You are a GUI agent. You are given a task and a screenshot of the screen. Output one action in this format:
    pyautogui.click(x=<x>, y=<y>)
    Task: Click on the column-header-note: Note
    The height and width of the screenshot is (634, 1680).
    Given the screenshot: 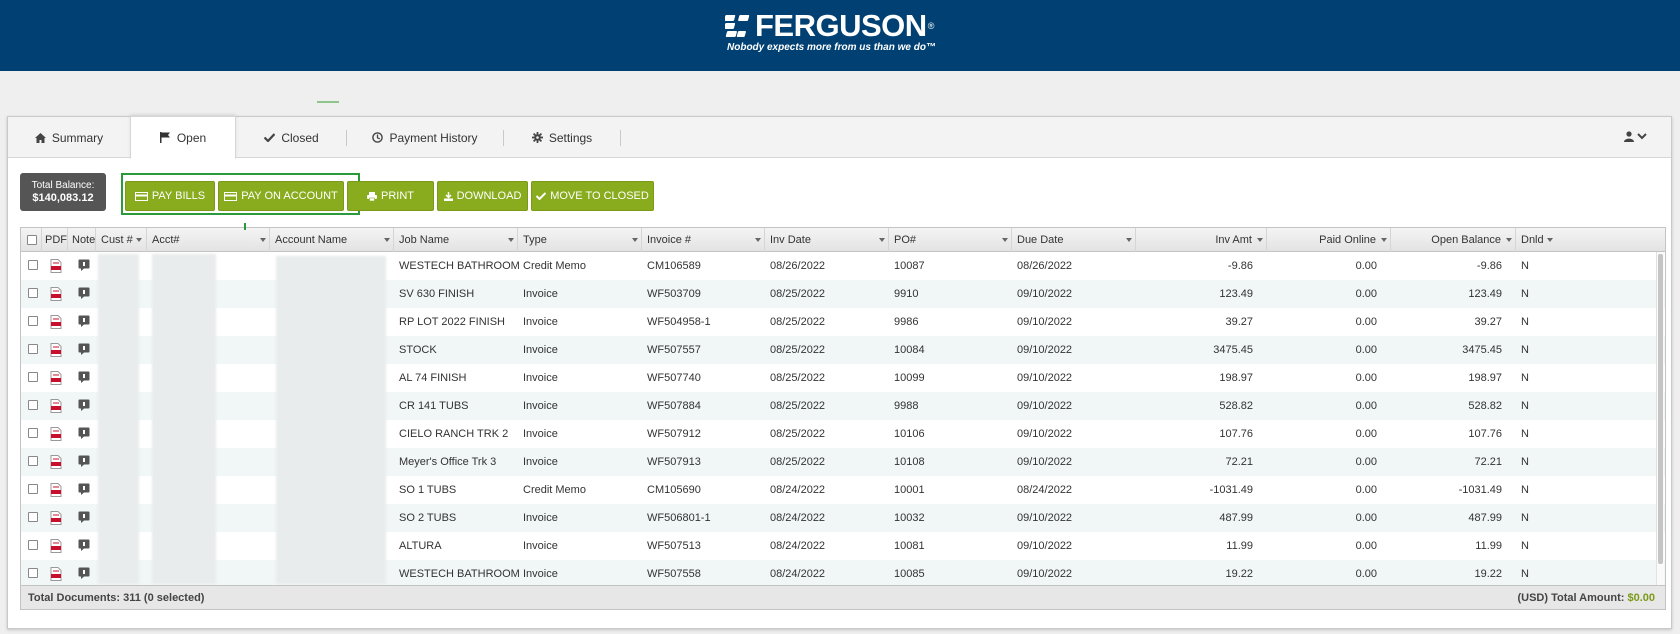 What is the action you would take?
    pyautogui.click(x=82, y=240)
    